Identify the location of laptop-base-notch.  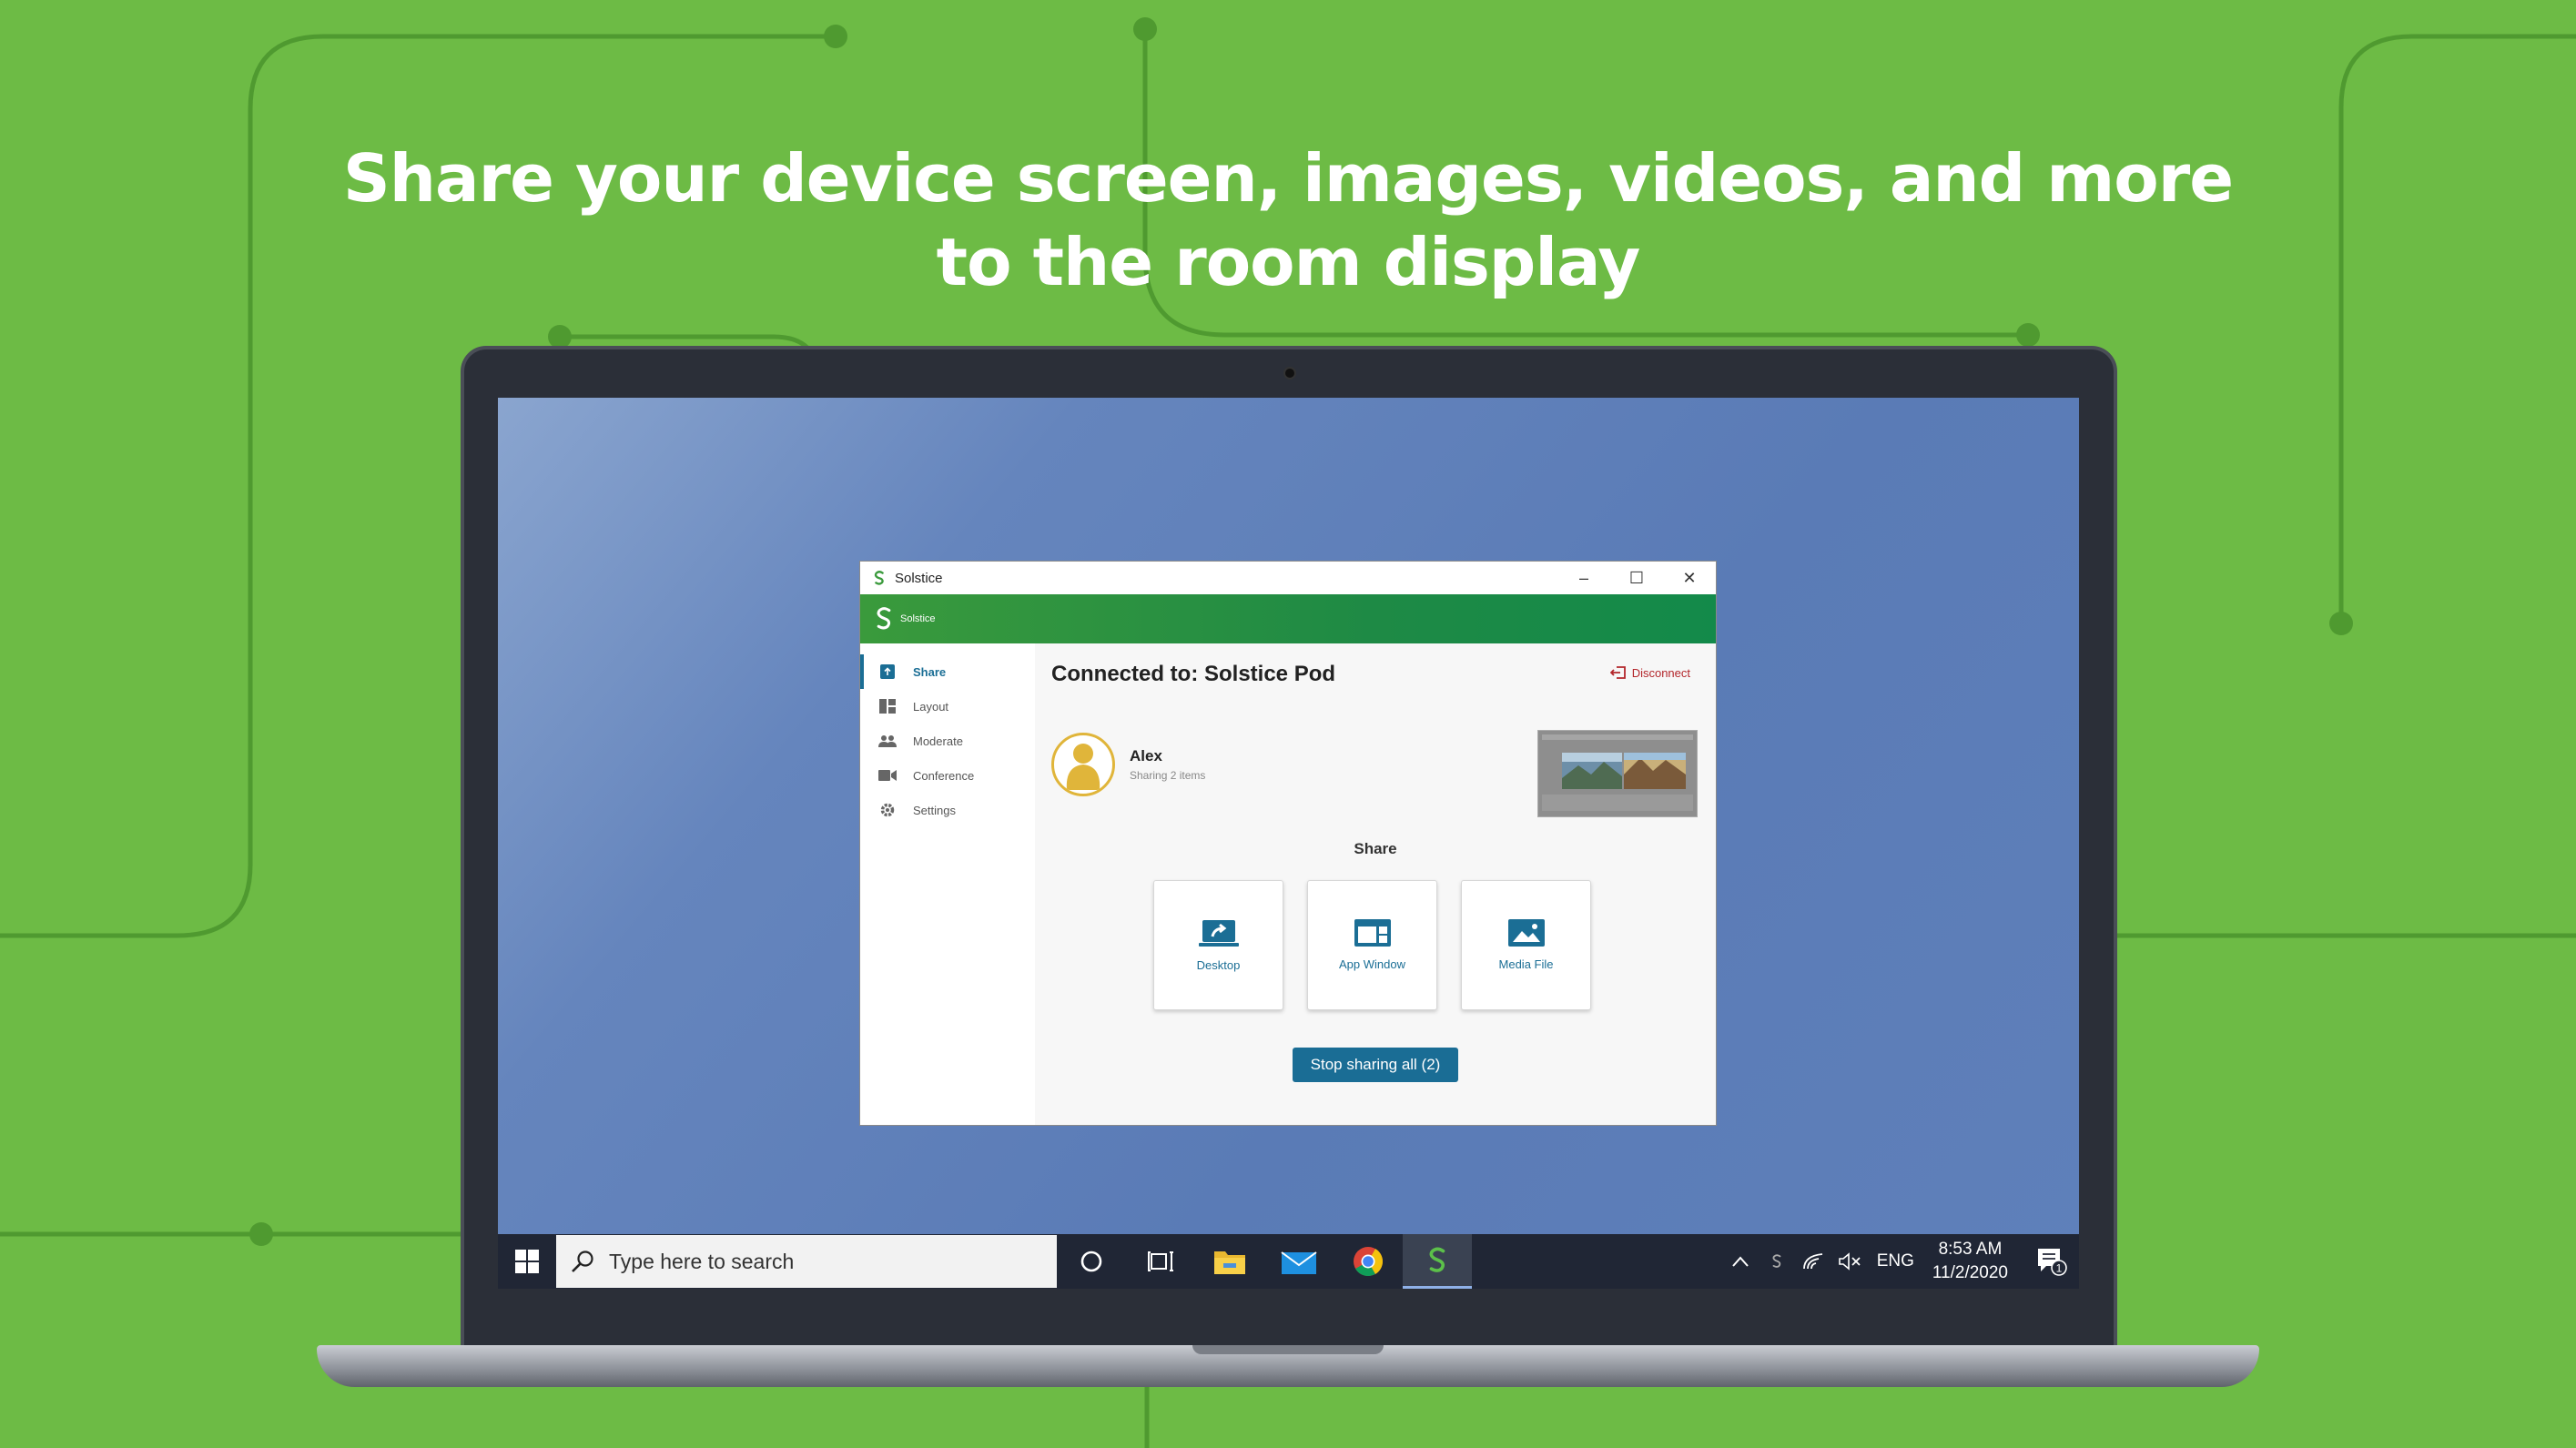
(1288, 1349).